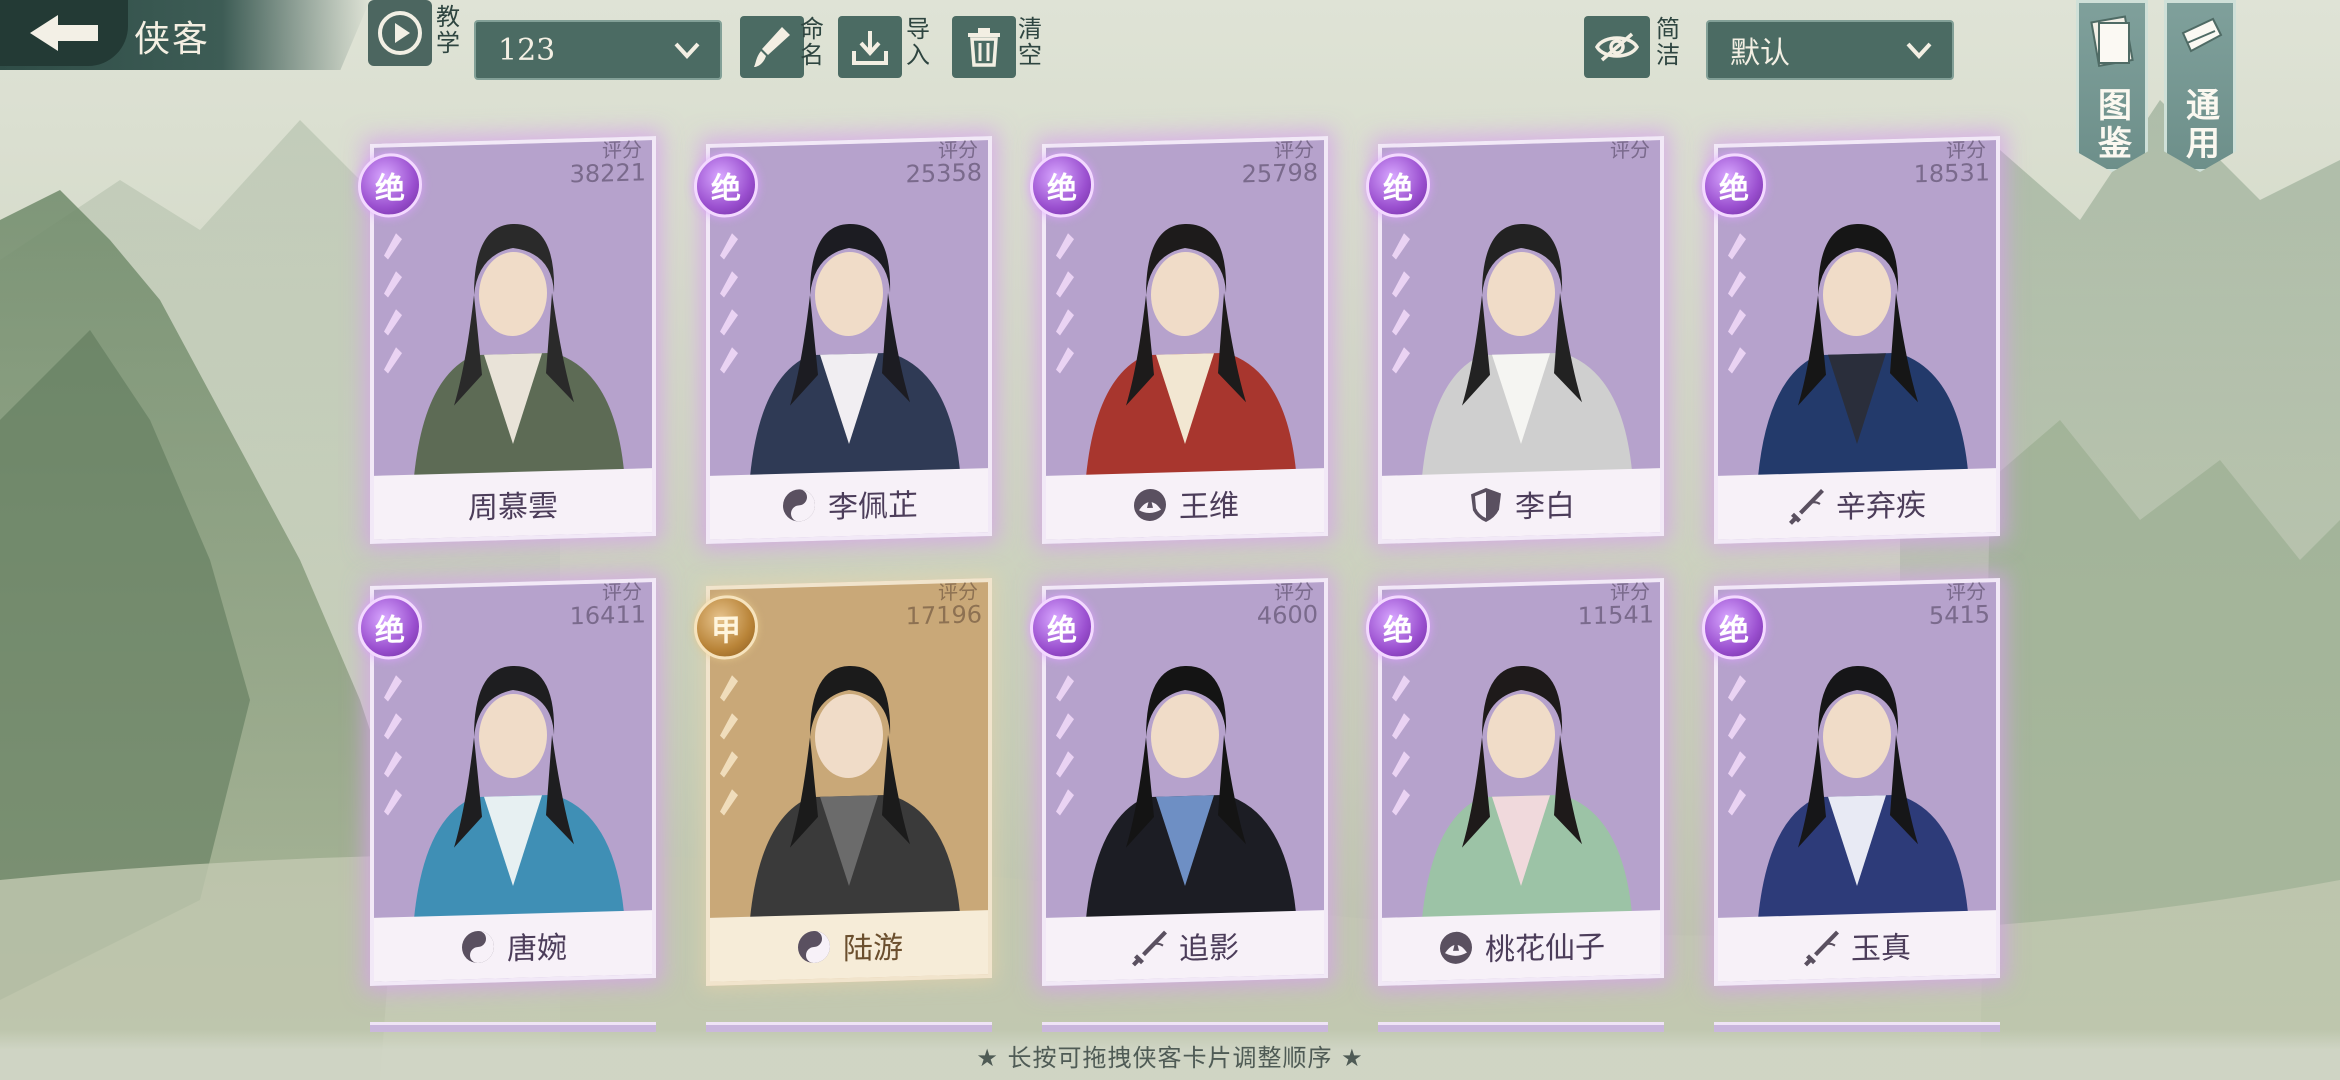  What do you see at coordinates (918, 42) in the screenshot?
I see `import-label: 导入` at bounding box center [918, 42].